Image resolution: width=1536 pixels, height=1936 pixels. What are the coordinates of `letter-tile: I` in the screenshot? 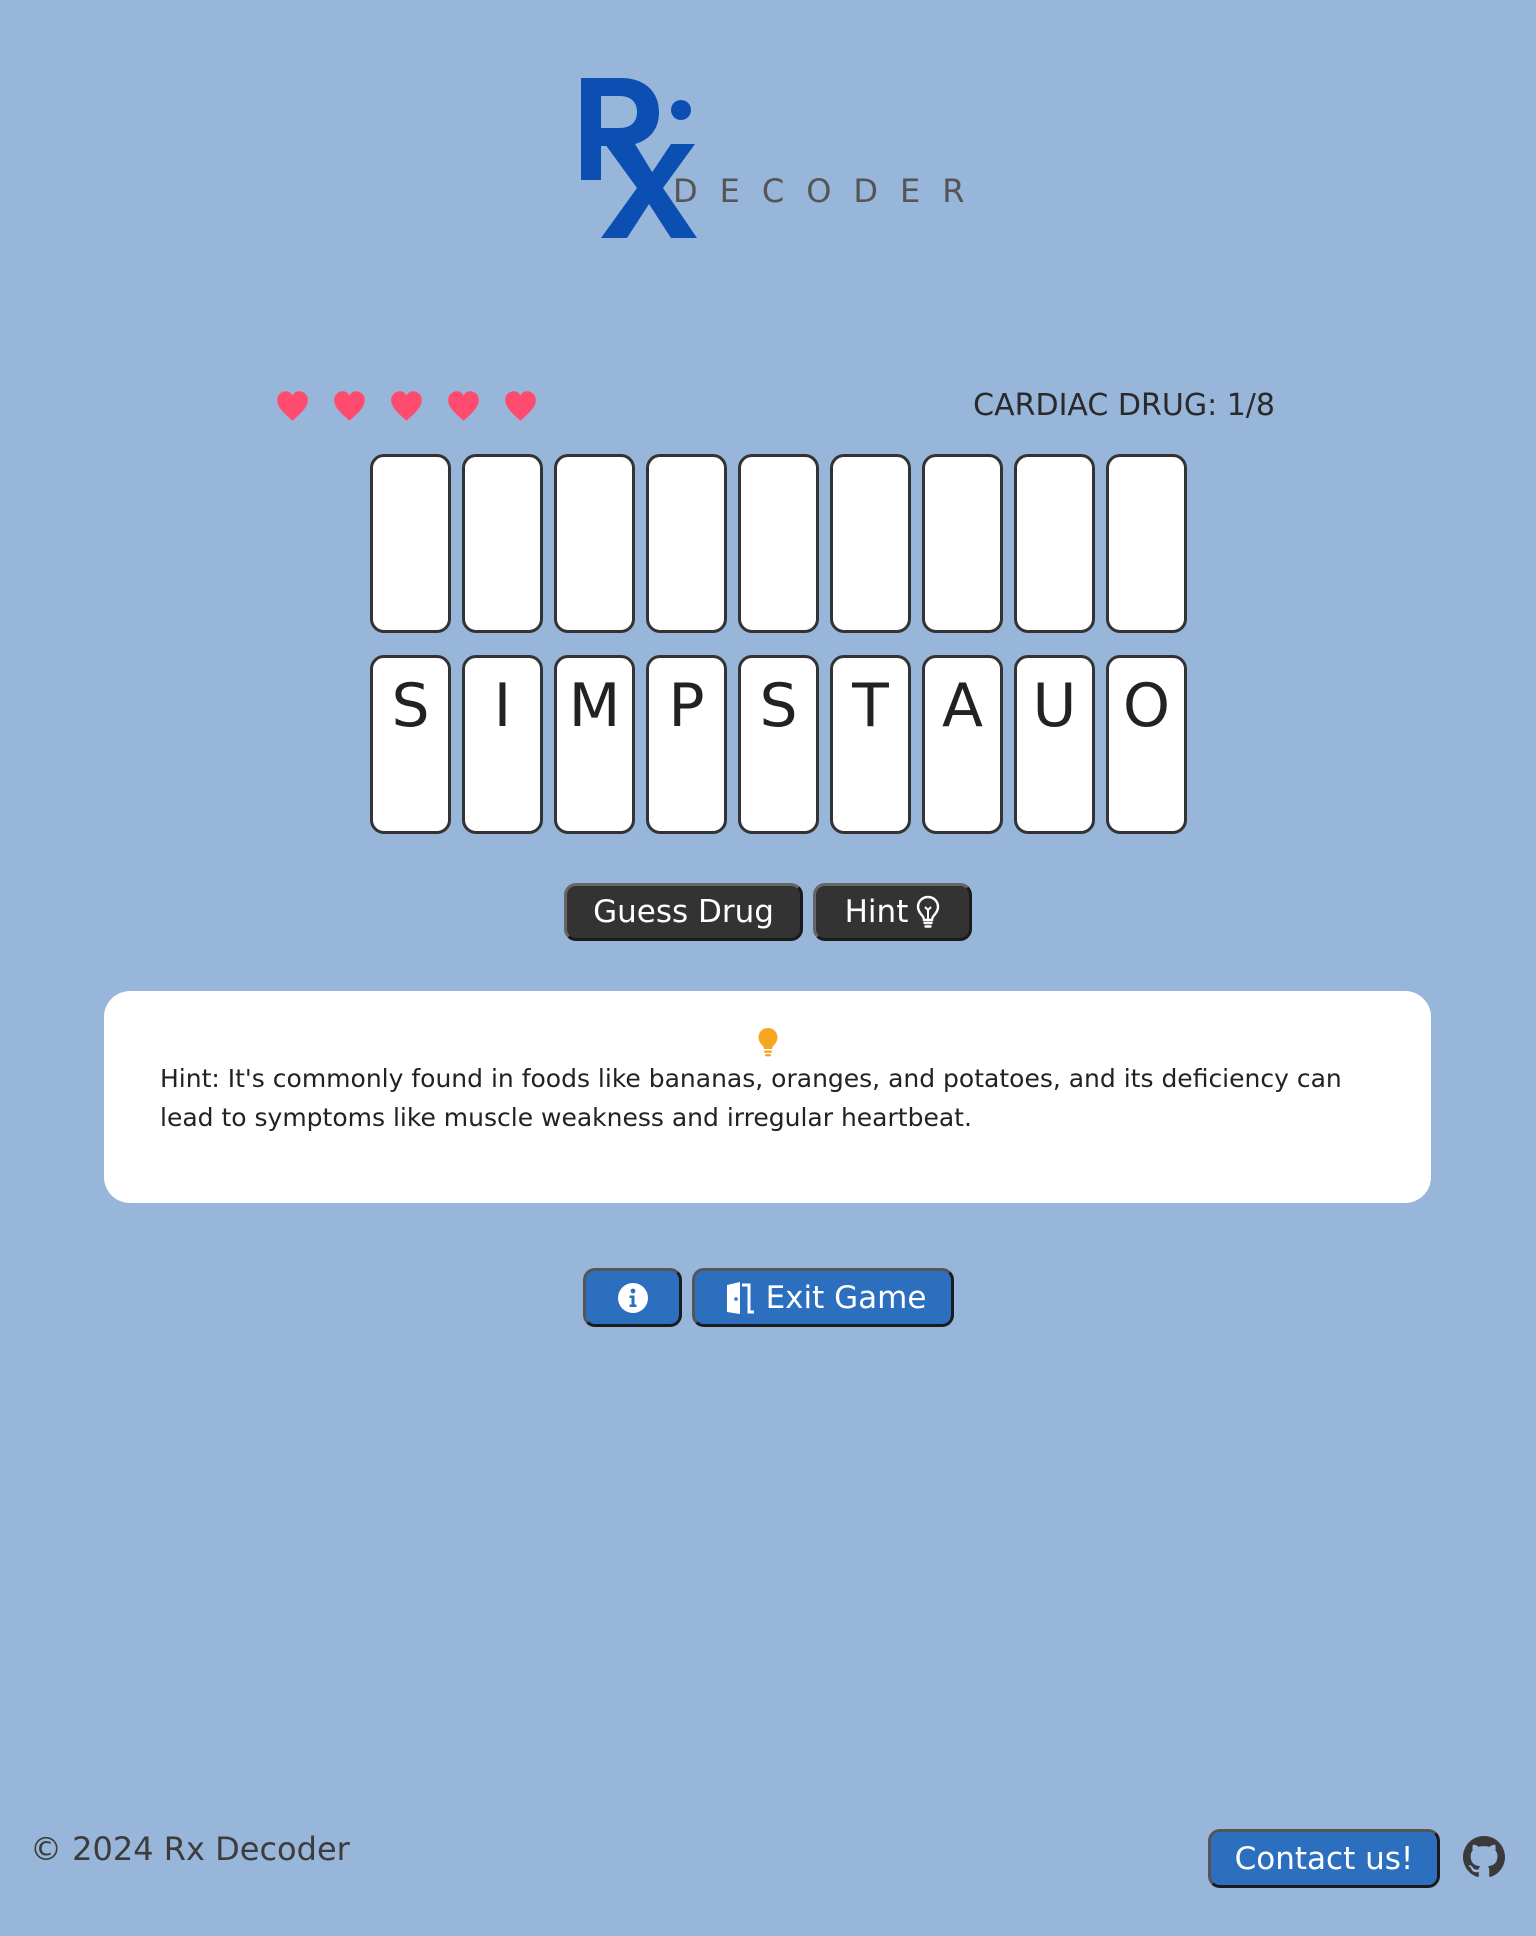 It's located at (502, 744).